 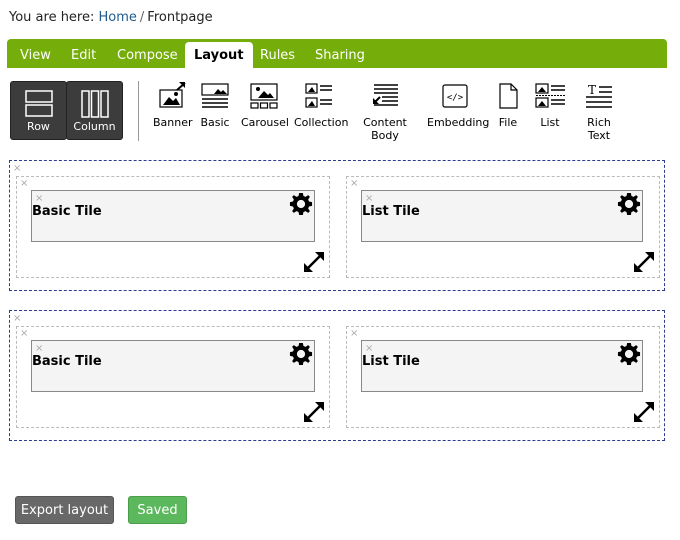 I want to click on tab-bar: View Edit Compose Layout Rules Sharing, so click(x=337, y=54).